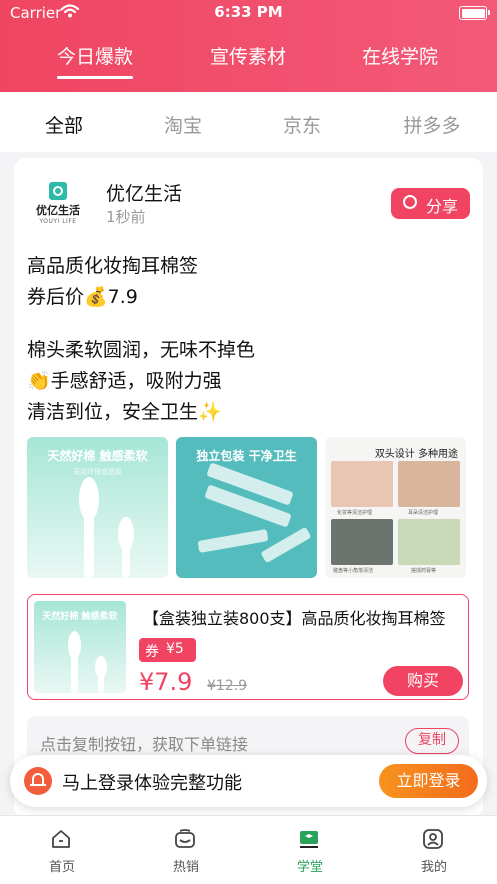 This screenshot has width=497, height=884. I want to click on photo-caption: 键盘等小角落清洁, so click(353, 571).